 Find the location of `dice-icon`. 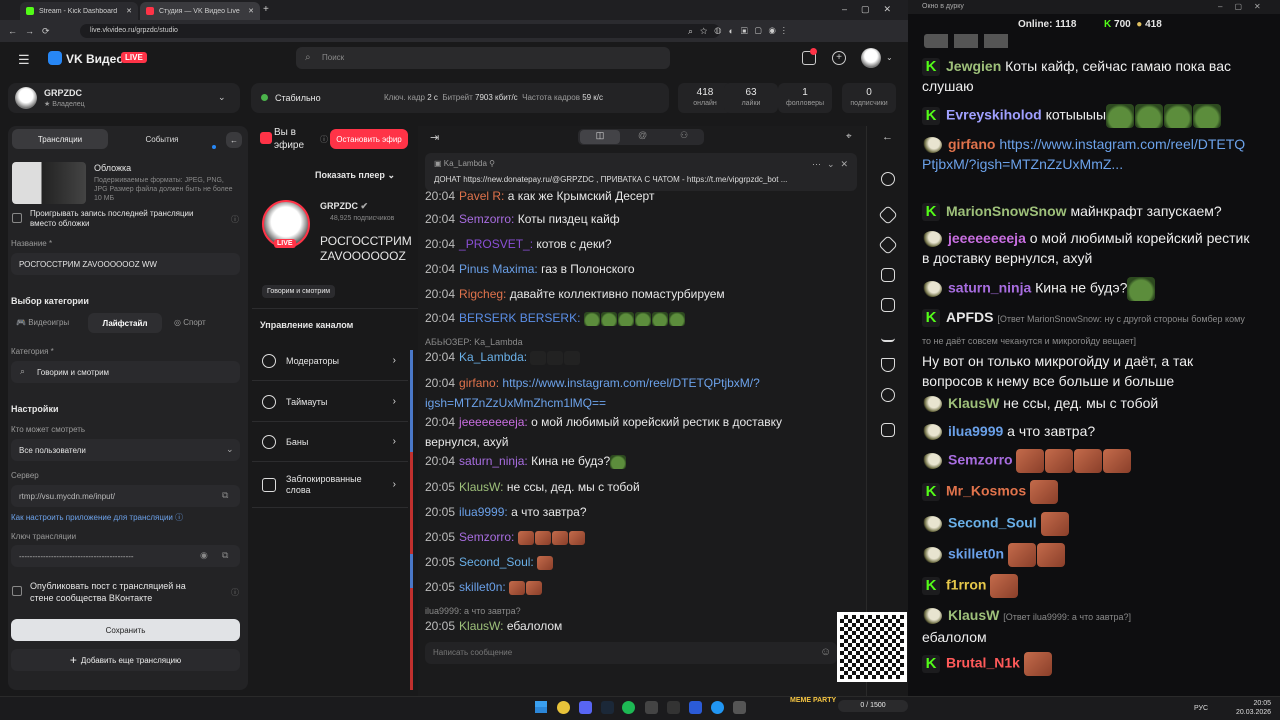

dice-icon is located at coordinates (888, 275).